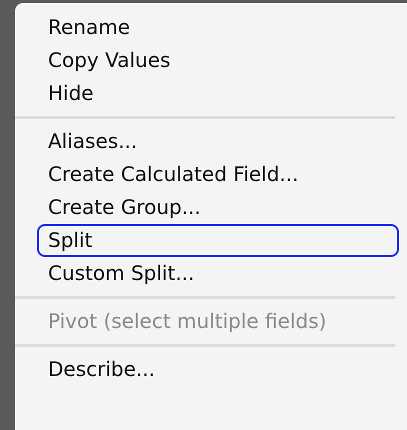 This screenshot has height=430, width=407. Describe the element at coordinates (218, 93) in the screenshot. I see `menu-item: Hide` at that location.